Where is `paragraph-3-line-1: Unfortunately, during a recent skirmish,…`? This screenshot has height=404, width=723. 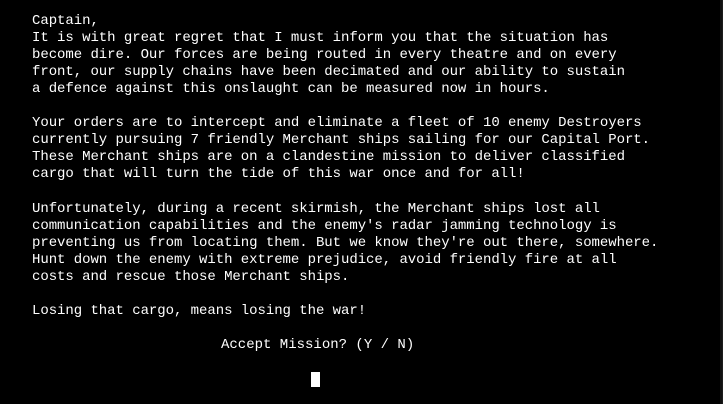
paragraph-3-line-1: Unfortunately, during a recent skirmish,… is located at coordinates (316, 209).